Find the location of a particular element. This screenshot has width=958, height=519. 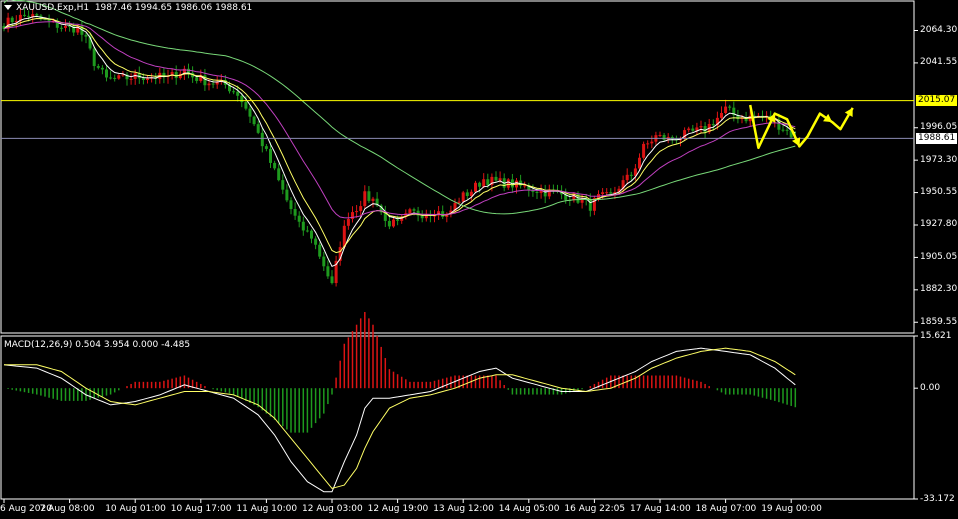

time-tick-label: 11 Aug 10:00 is located at coordinates (267, 509).